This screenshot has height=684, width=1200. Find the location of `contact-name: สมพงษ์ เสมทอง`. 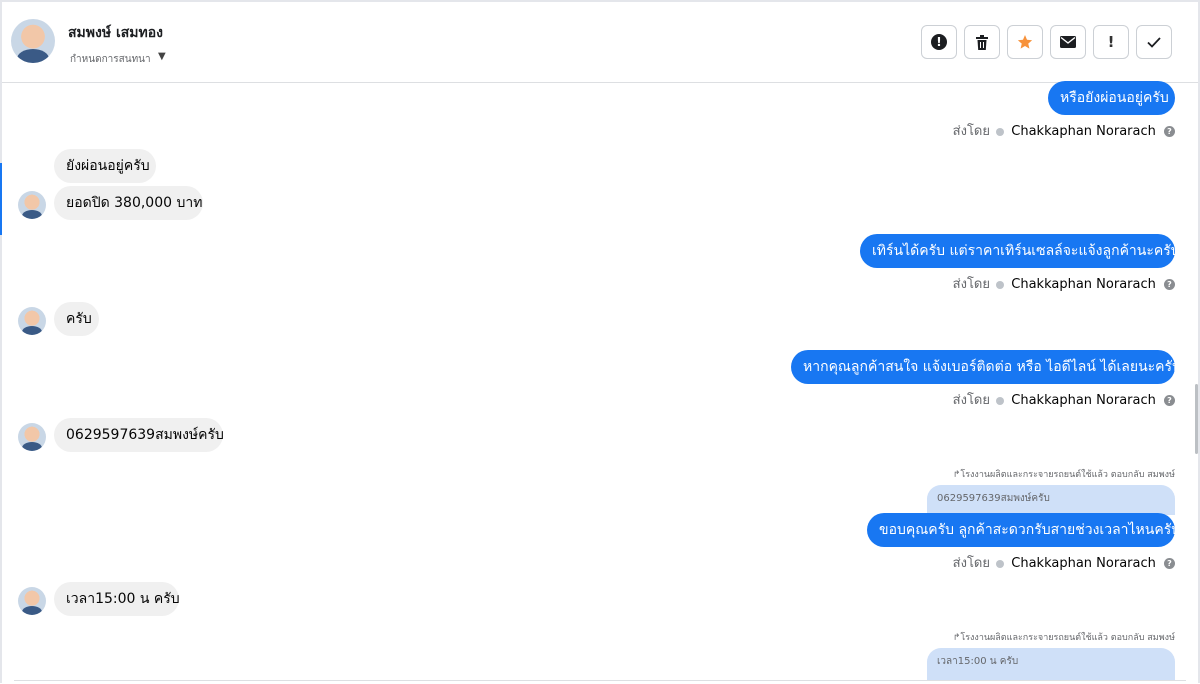

contact-name: สมพงษ์ เสมทอง is located at coordinates (115, 33).